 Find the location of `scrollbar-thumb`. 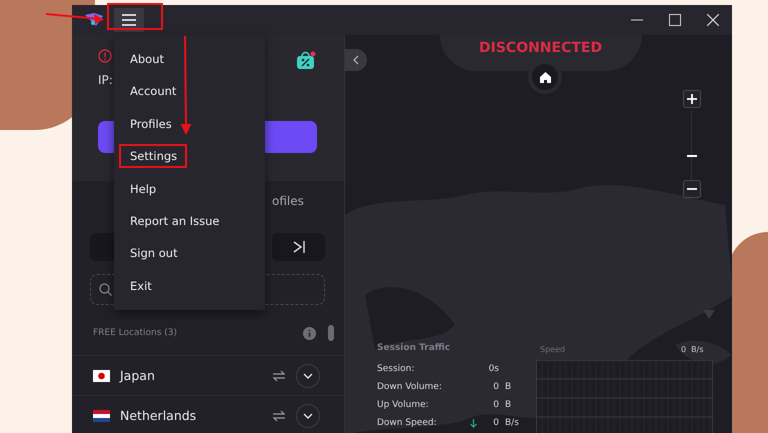

scrollbar-thumb is located at coordinates (331, 333).